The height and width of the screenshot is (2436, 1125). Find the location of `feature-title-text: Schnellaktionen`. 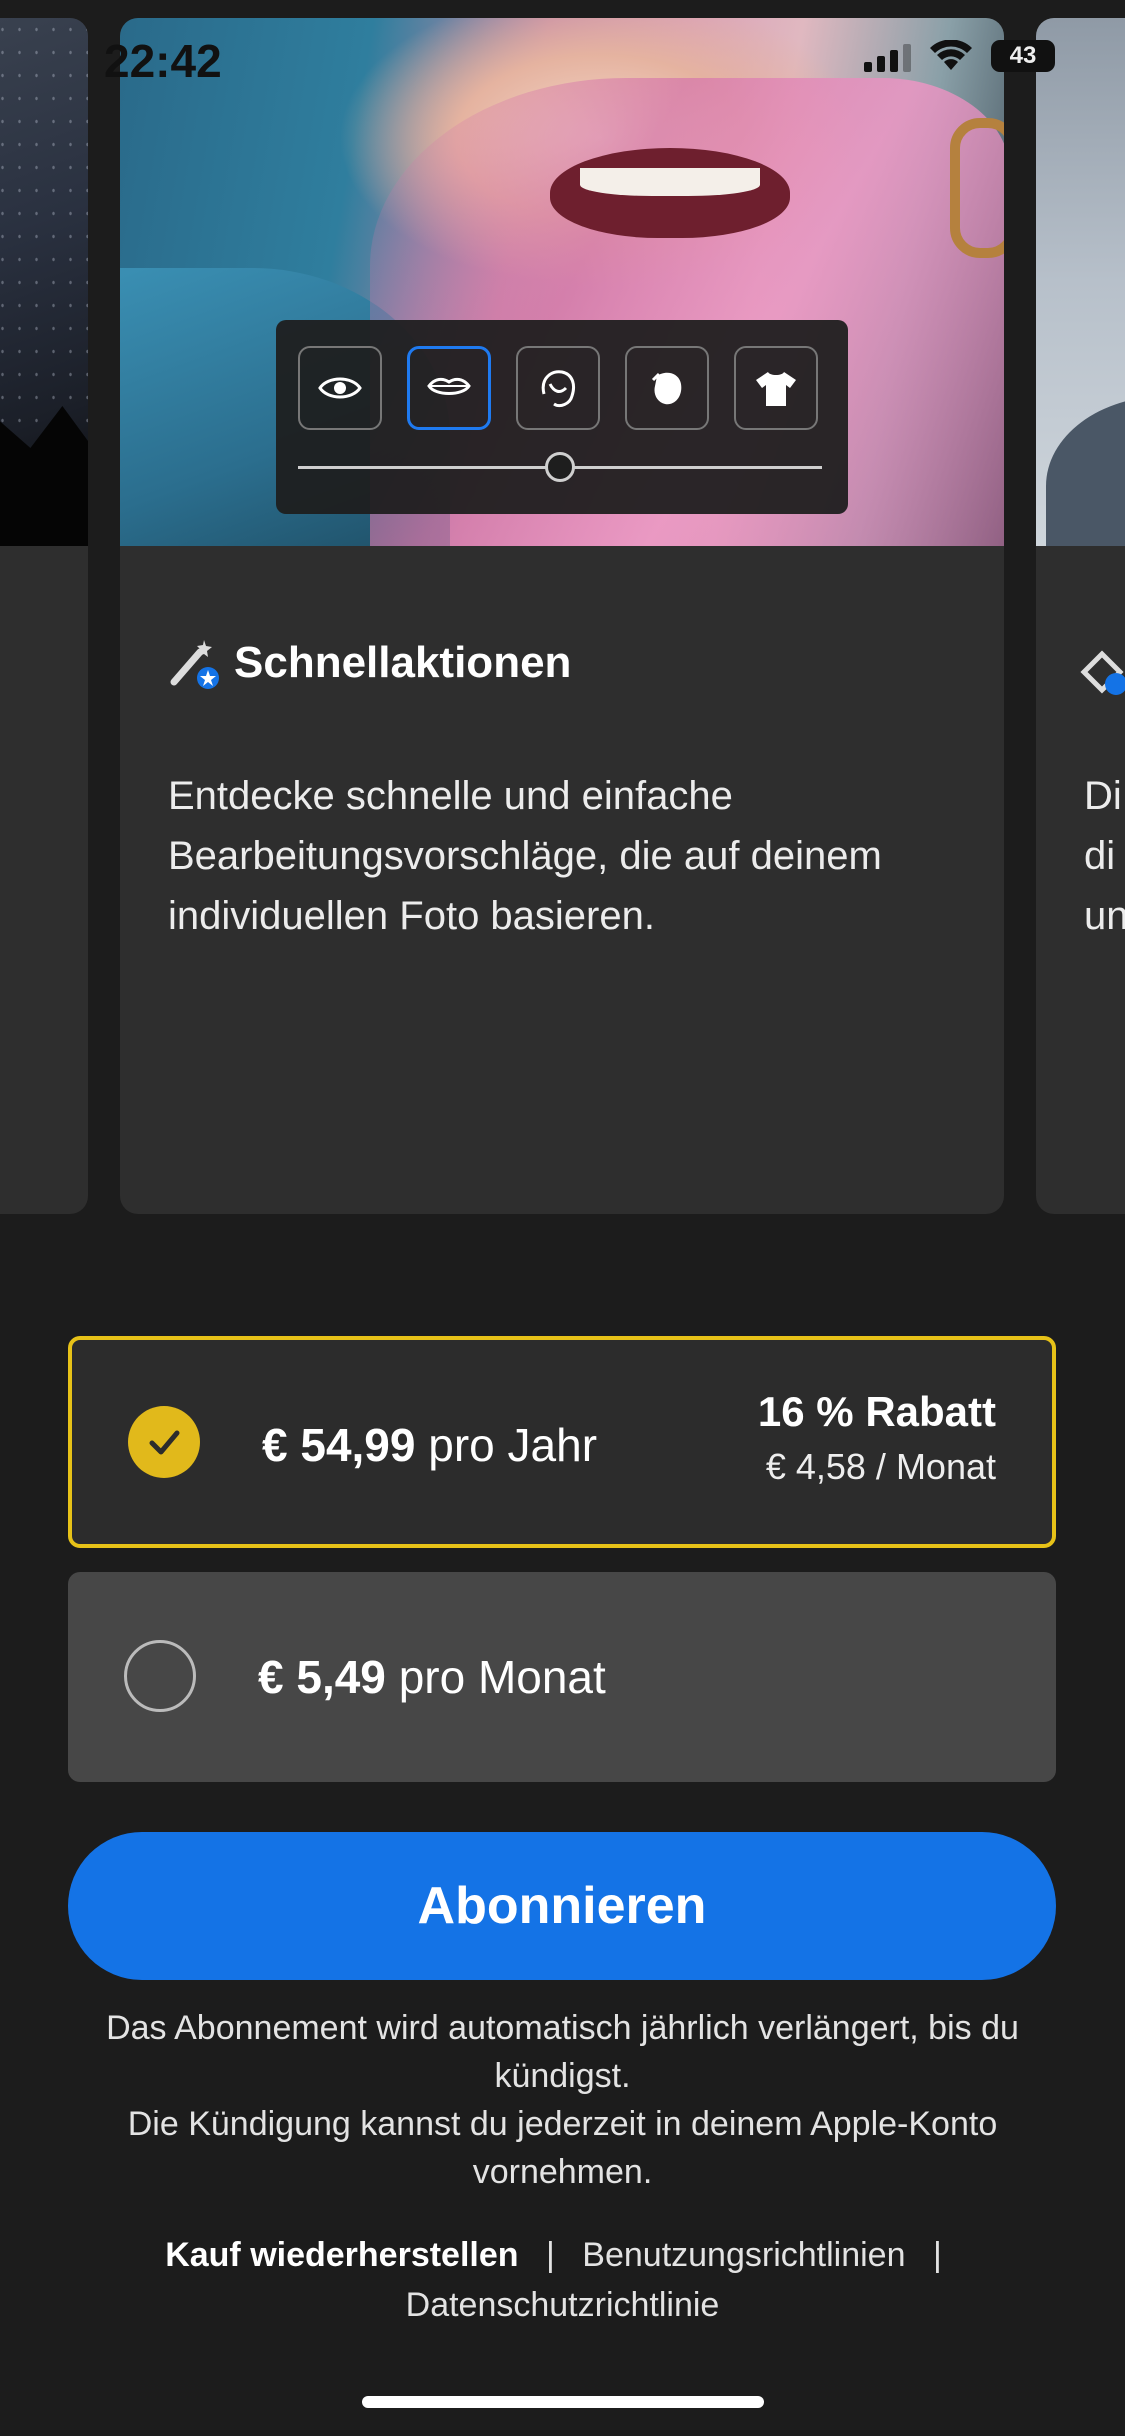

feature-title-text: Schnellaktionen is located at coordinates (403, 662).